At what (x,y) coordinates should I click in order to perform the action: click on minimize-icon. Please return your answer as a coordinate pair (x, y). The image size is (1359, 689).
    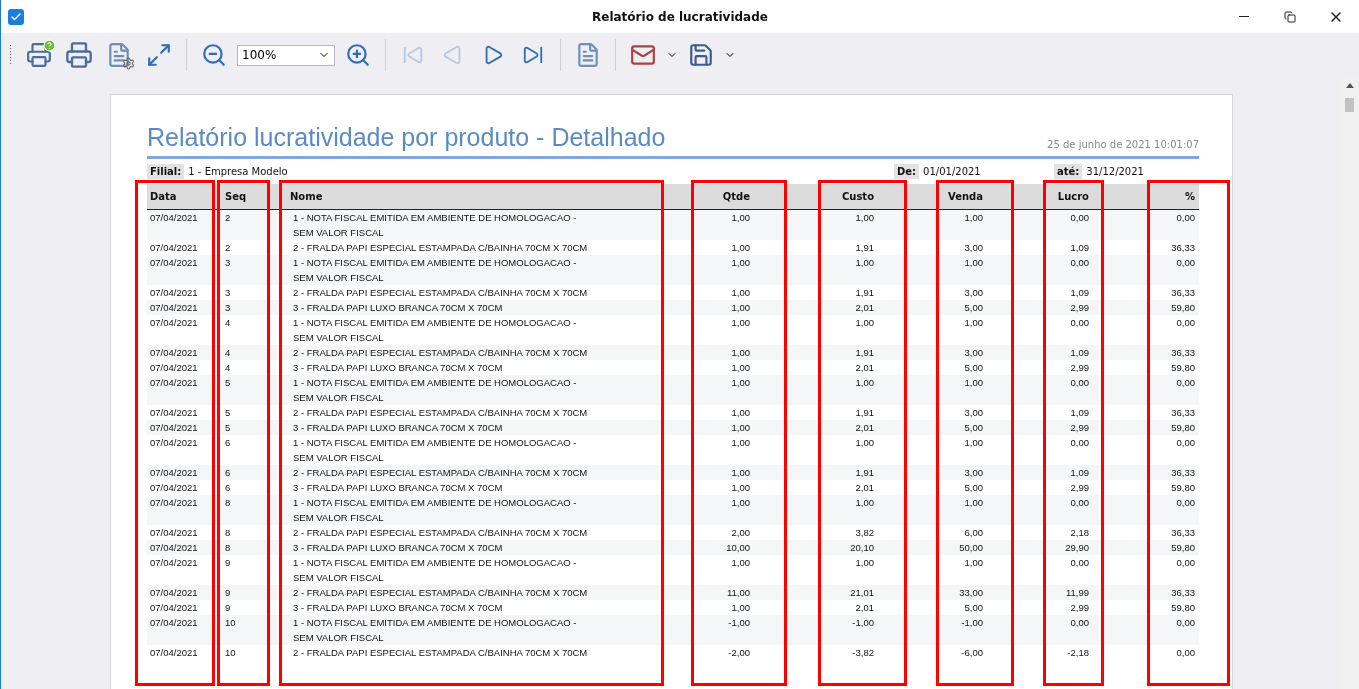
    Looking at the image, I should click on (1244, 16).